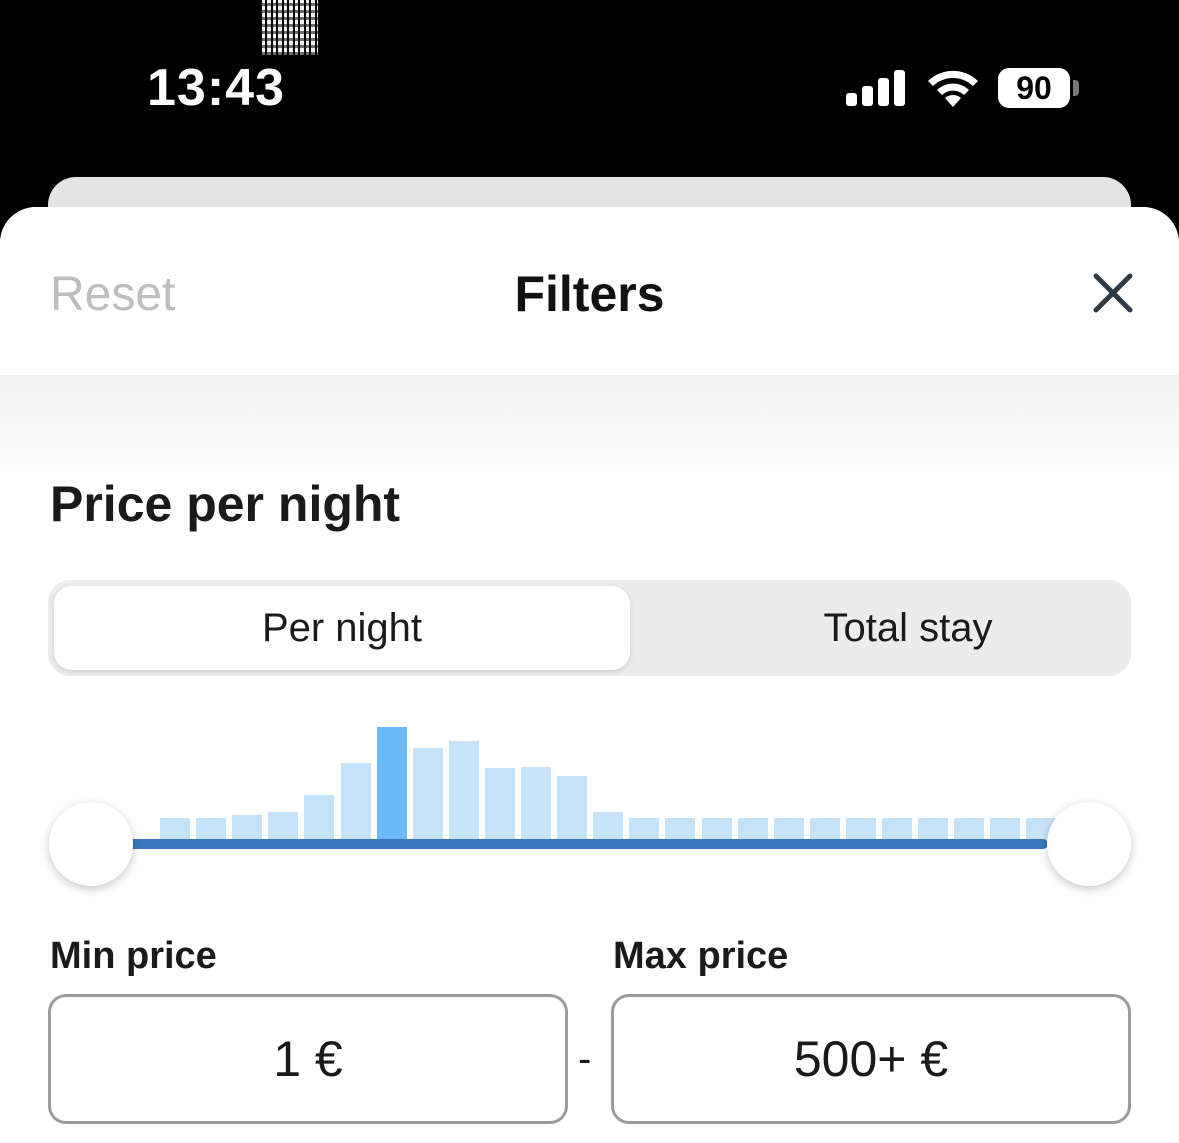  What do you see at coordinates (1034, 88) in the screenshot?
I see `battery-icon: 90` at bounding box center [1034, 88].